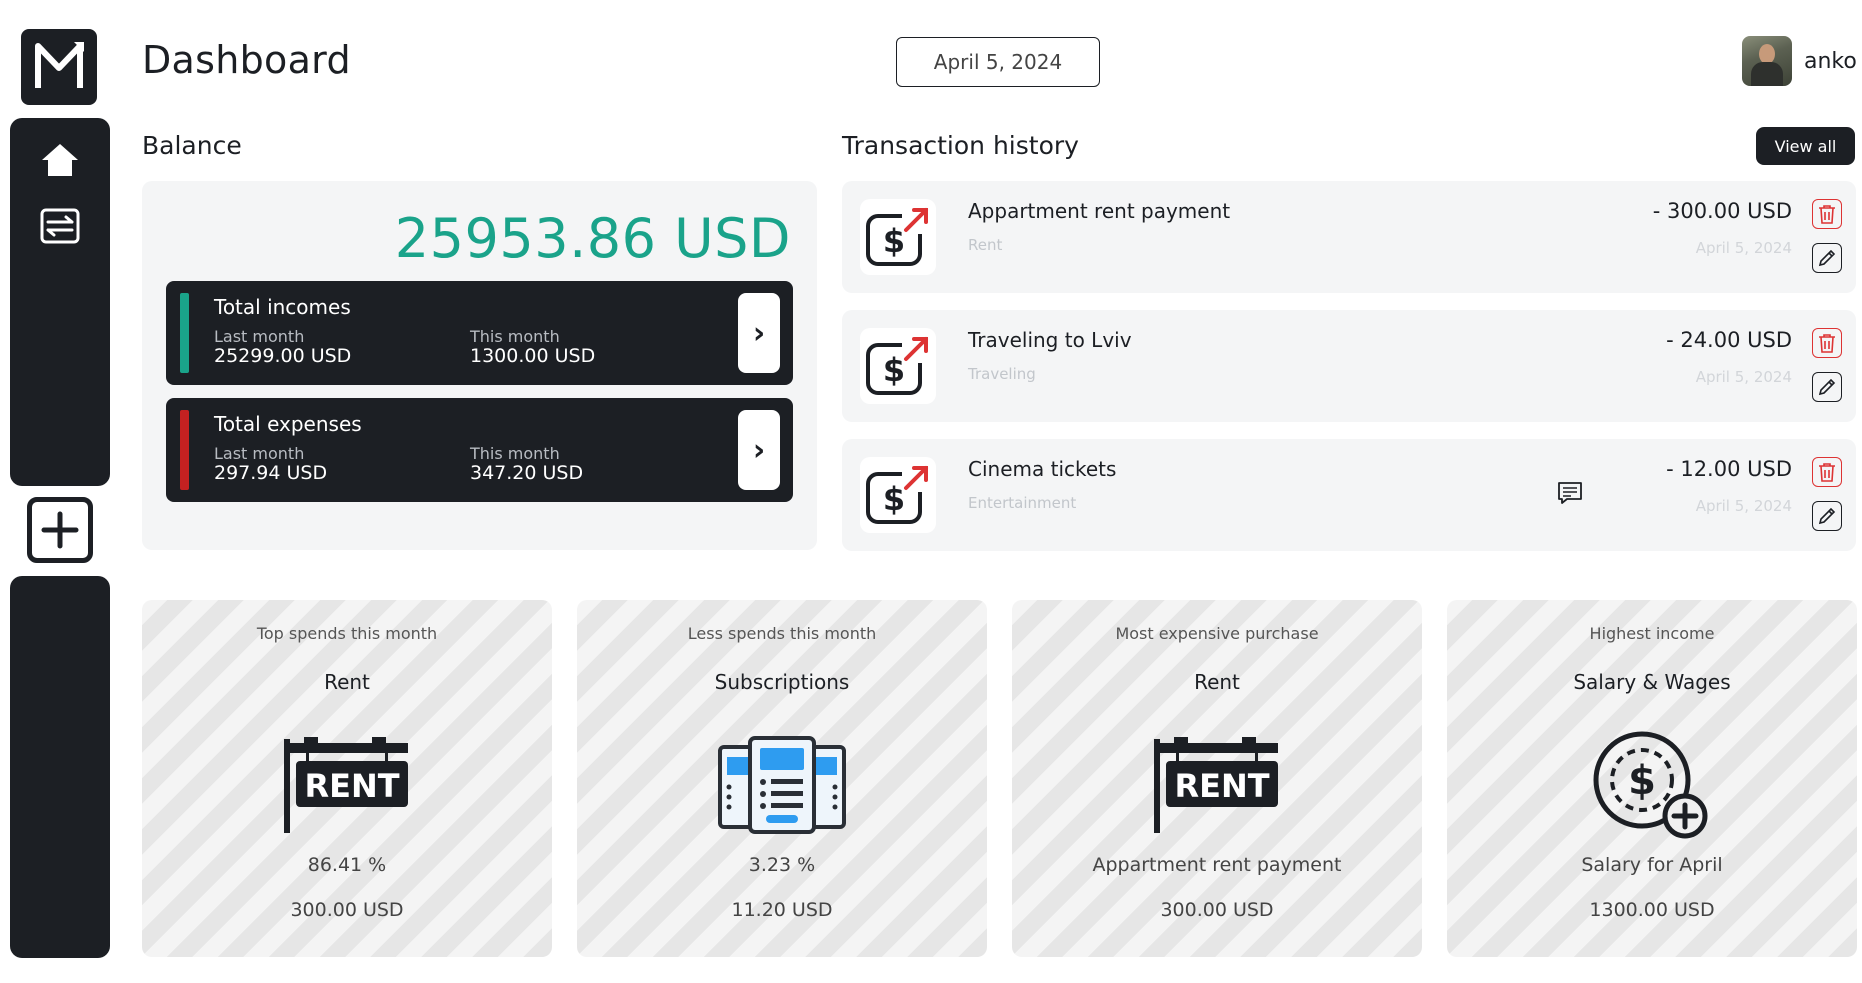 The height and width of the screenshot is (983, 1862). I want to click on balance-section-title: Balance, so click(192, 145).